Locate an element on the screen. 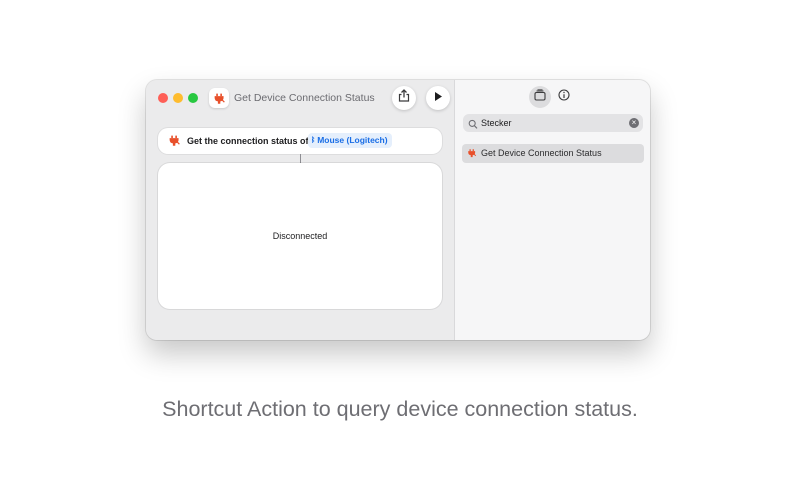  device-parameter-token: ᛒ Mouse (Logitech) is located at coordinates (350, 140).